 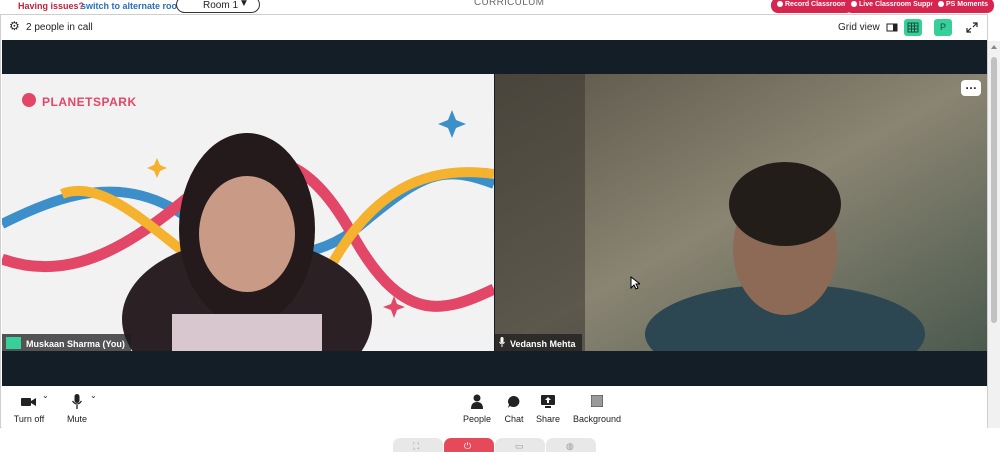 I want to click on scroll-up-arrow-icon, so click(x=994, y=47).